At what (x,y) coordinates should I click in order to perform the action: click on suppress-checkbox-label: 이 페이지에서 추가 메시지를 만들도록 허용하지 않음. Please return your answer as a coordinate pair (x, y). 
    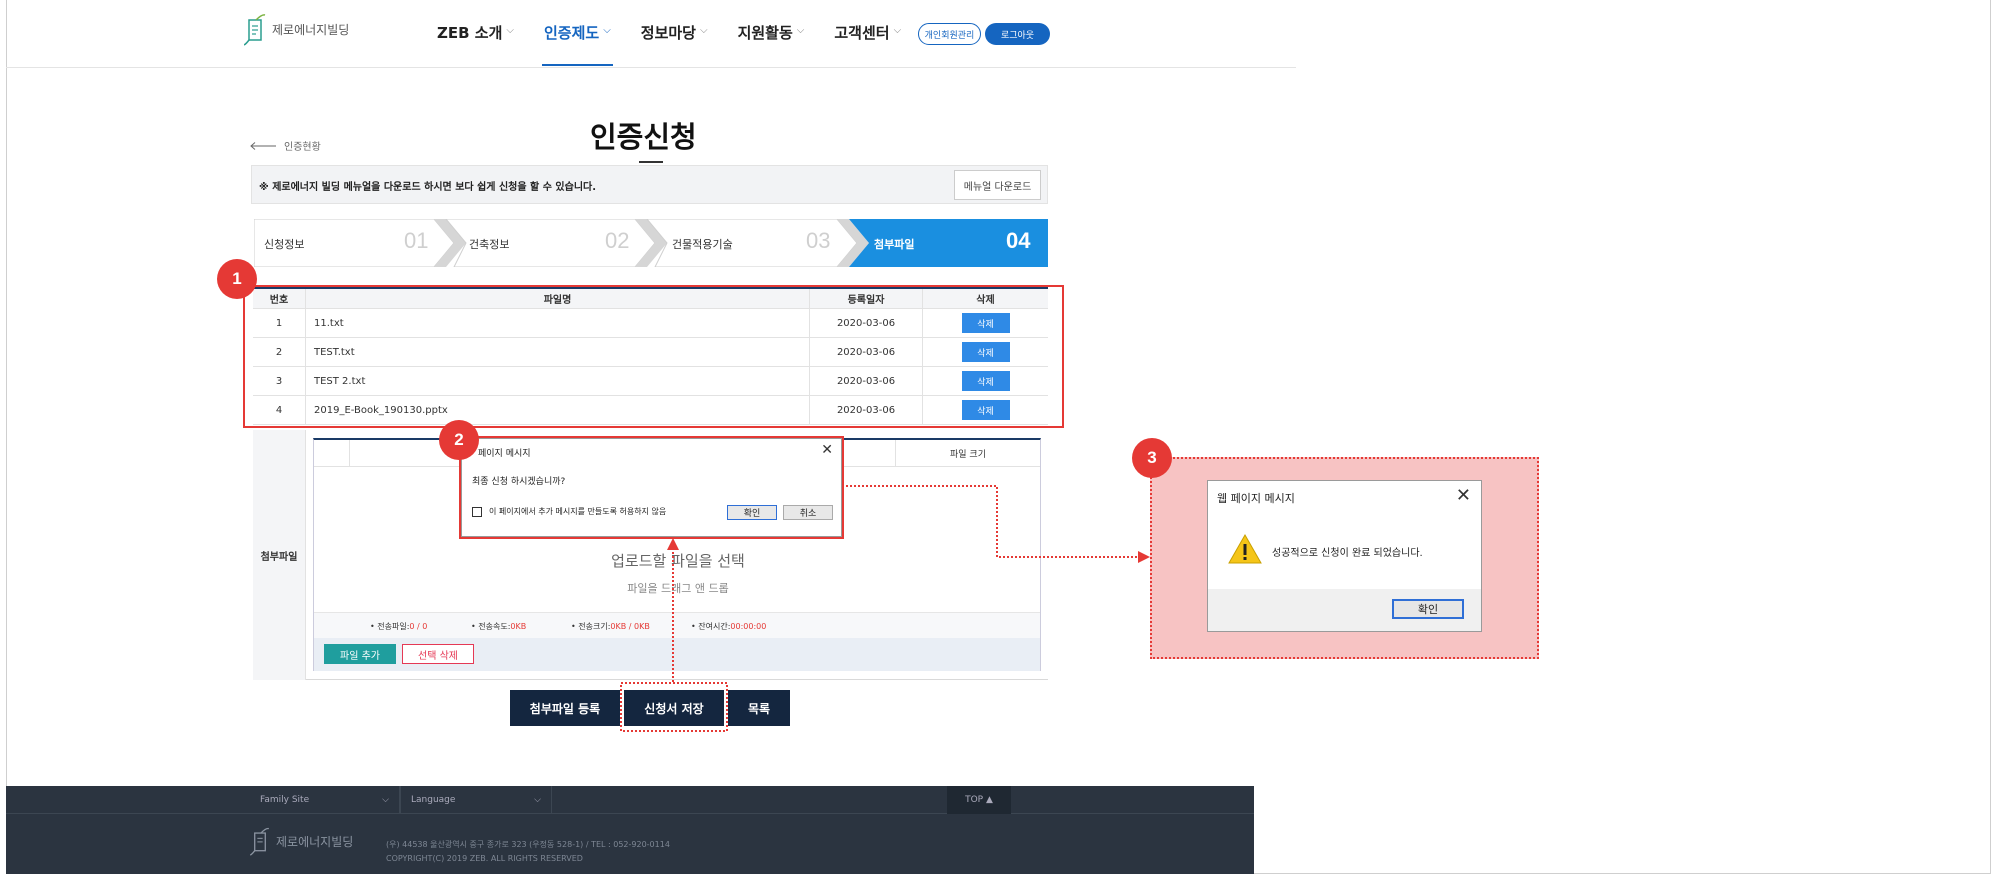
    Looking at the image, I should click on (578, 511).